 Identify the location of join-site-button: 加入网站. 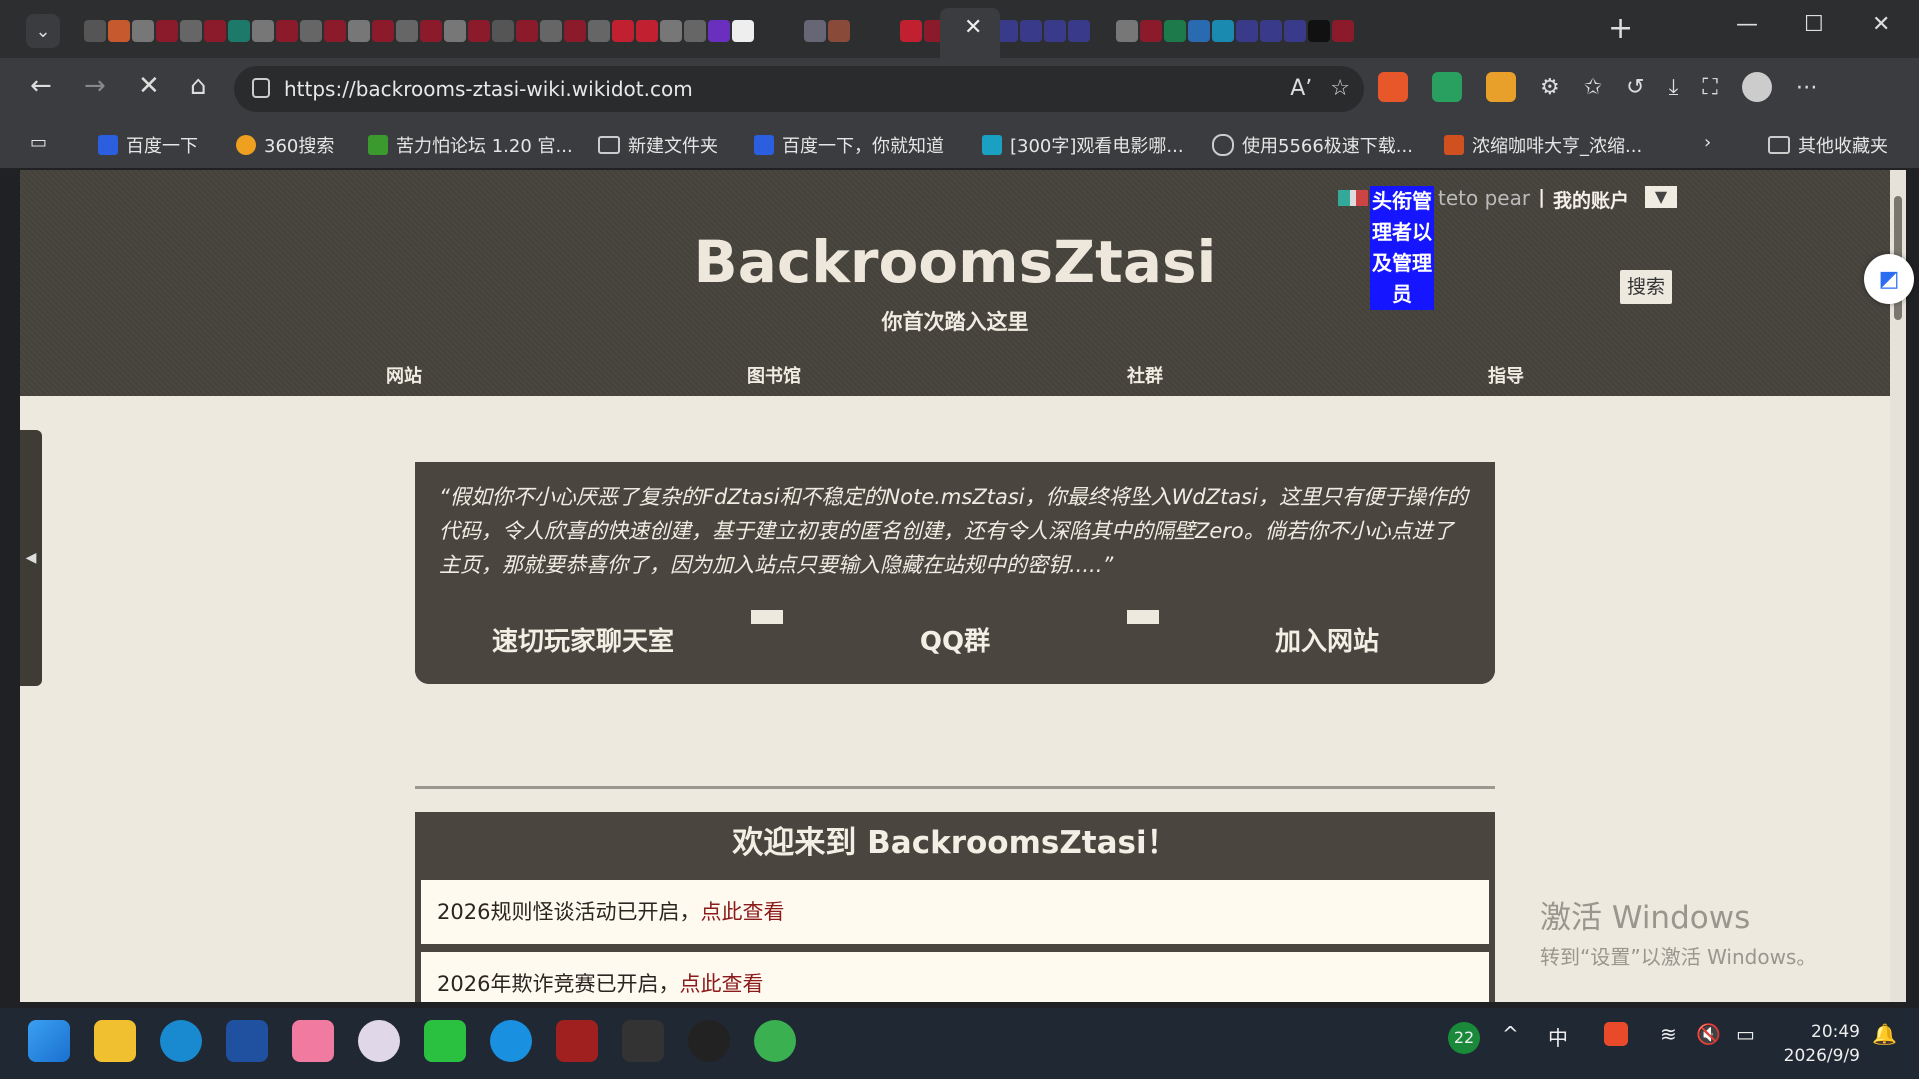
(1327, 647).